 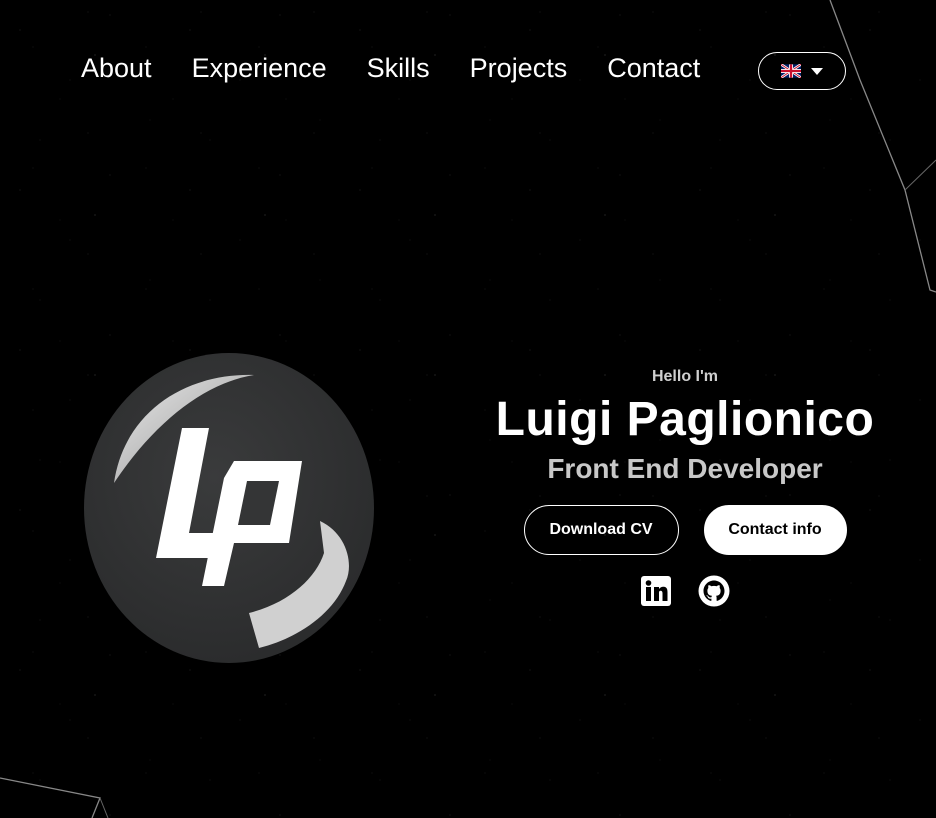 What do you see at coordinates (802, 71) in the screenshot?
I see `language-selector` at bounding box center [802, 71].